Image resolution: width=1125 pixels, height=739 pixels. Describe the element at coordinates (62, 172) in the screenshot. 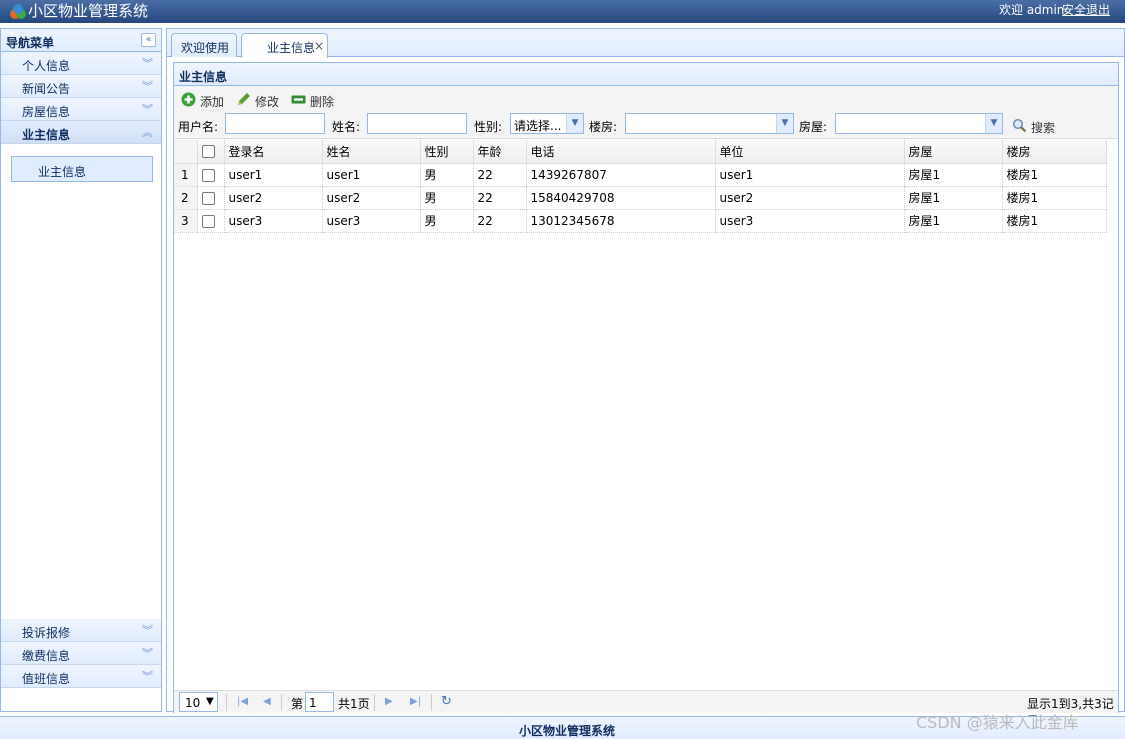

I see `nav-subitem-label: 业主信息` at that location.